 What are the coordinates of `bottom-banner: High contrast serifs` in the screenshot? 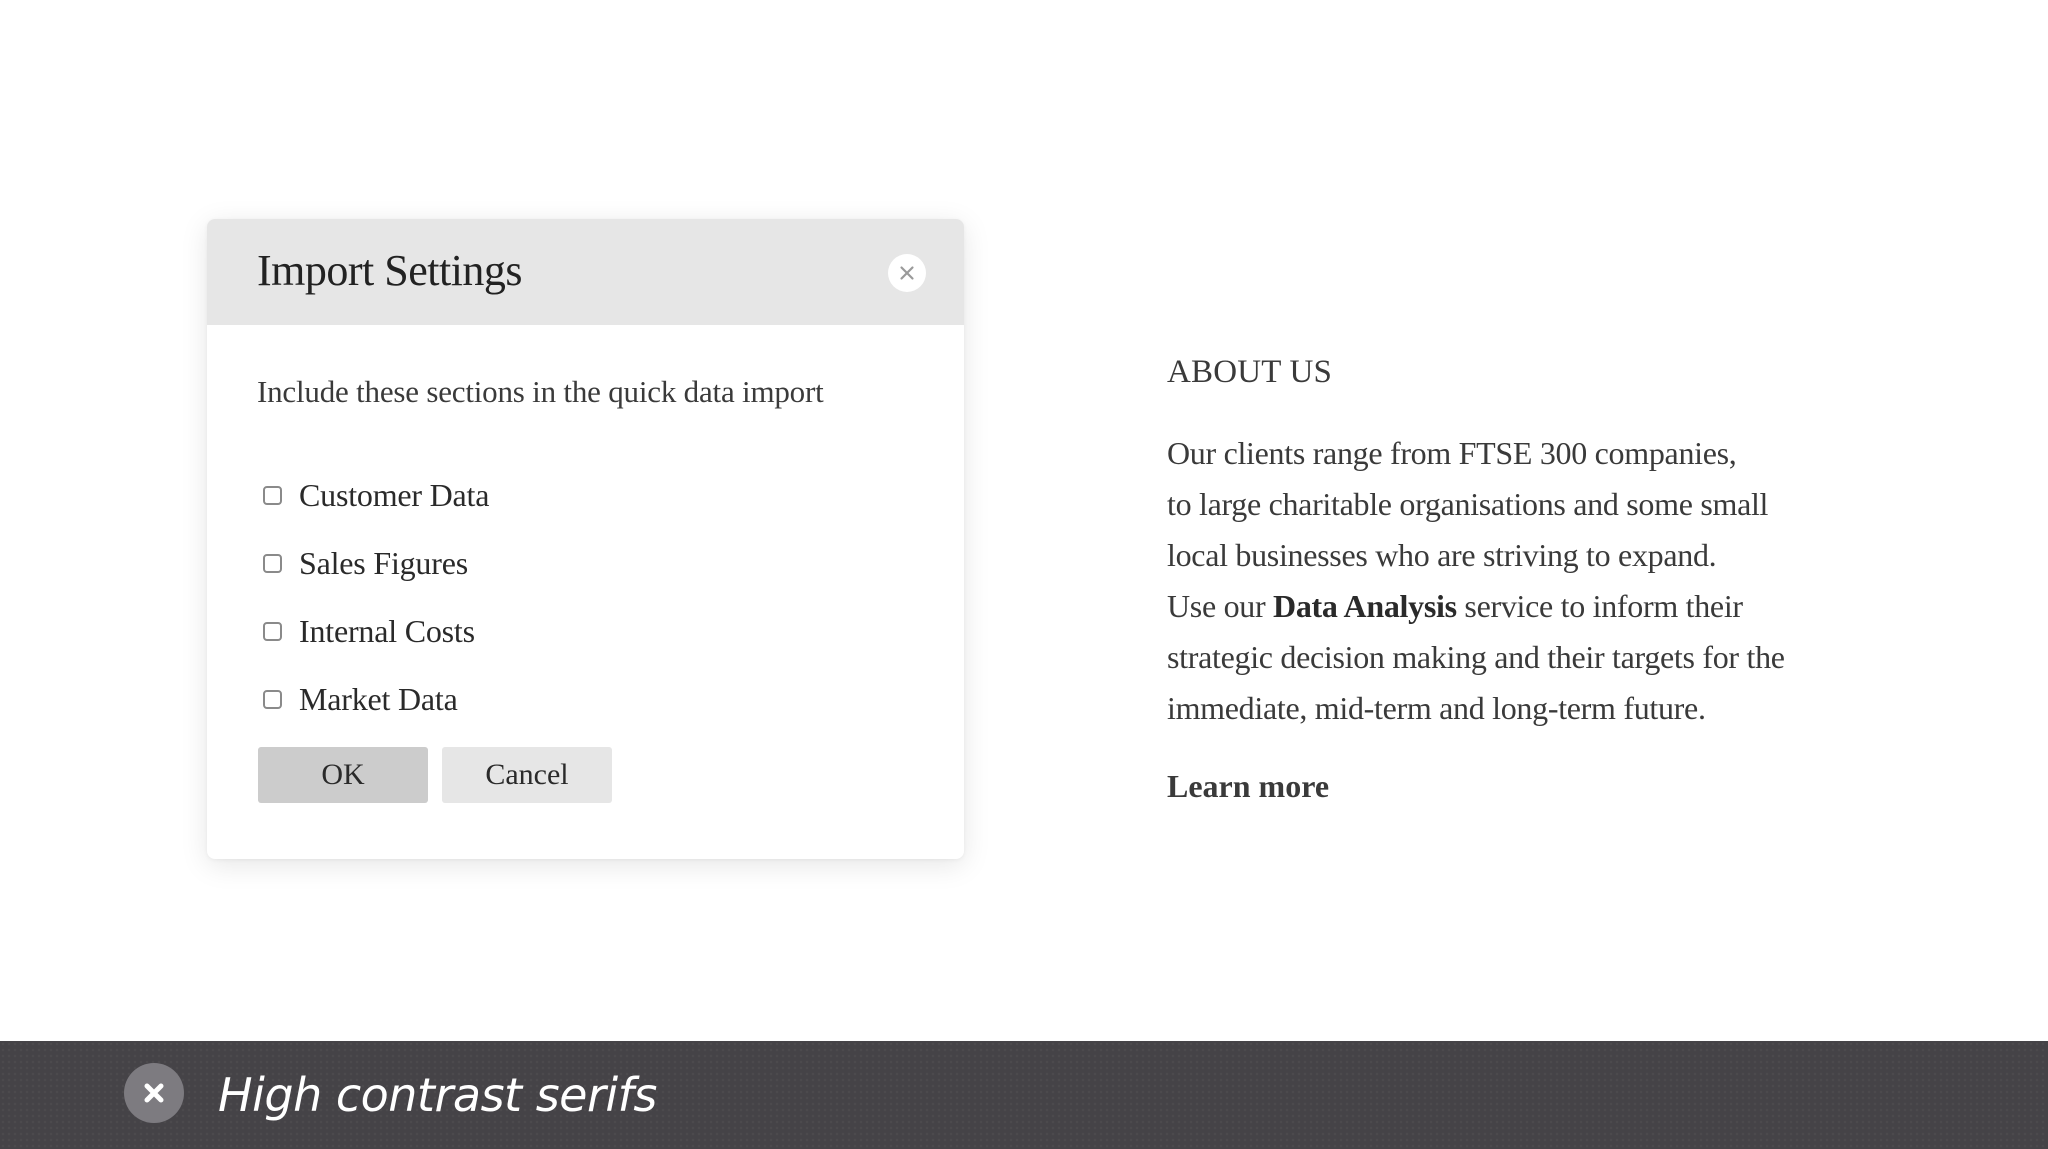 It's located at (1024, 1095).